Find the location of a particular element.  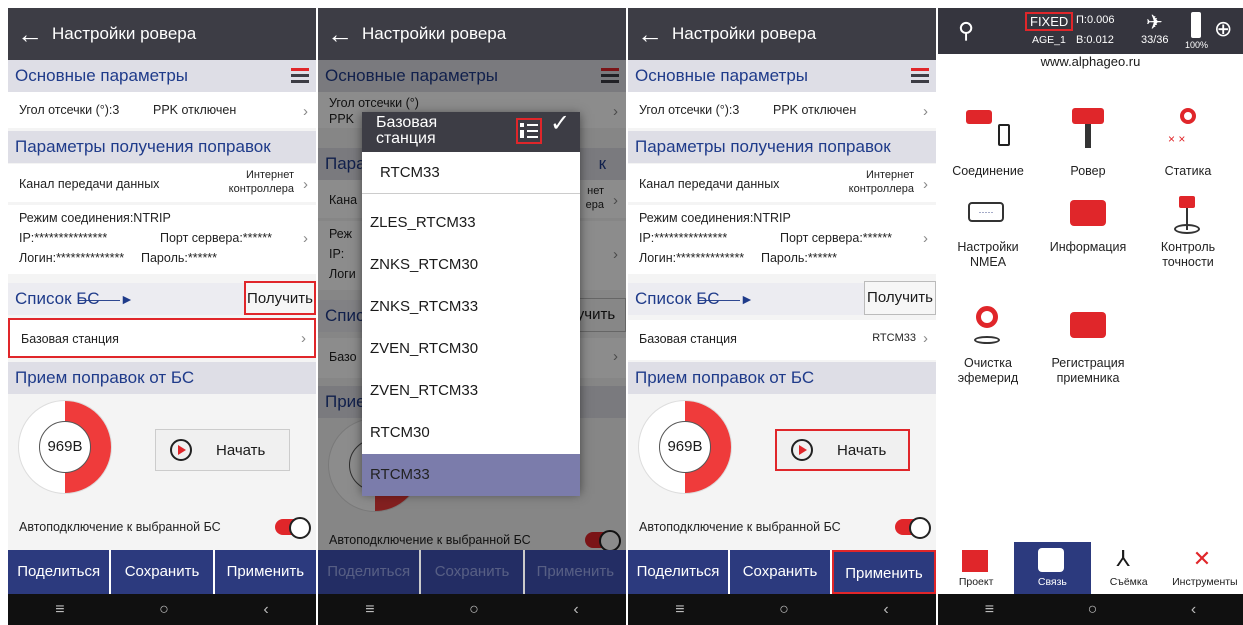

base-station-row: Базовая станция › is located at coordinates (162, 338).